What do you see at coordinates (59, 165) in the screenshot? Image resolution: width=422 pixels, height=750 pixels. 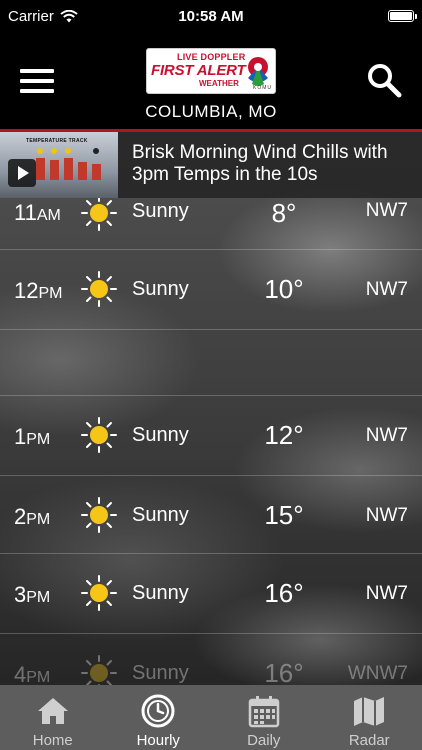 I see `video-thumbnail: TEMPERATURE TRACK` at bounding box center [59, 165].